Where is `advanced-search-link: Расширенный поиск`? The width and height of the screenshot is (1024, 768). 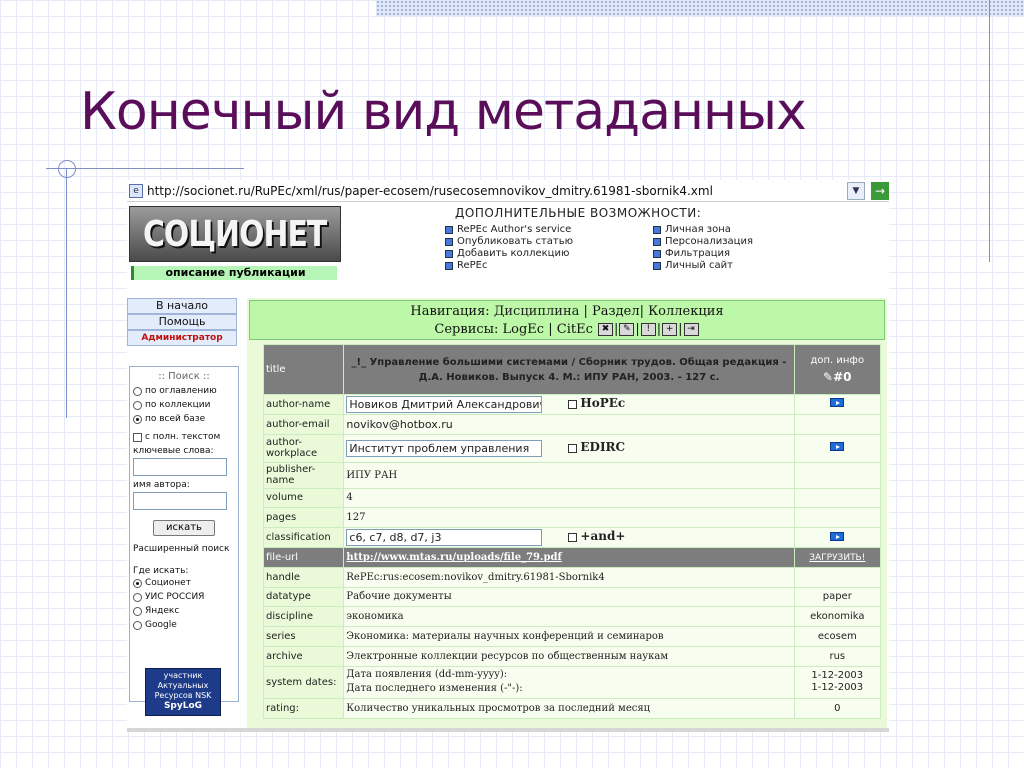
advanced-search-link: Расширенный поиск is located at coordinates (184, 549).